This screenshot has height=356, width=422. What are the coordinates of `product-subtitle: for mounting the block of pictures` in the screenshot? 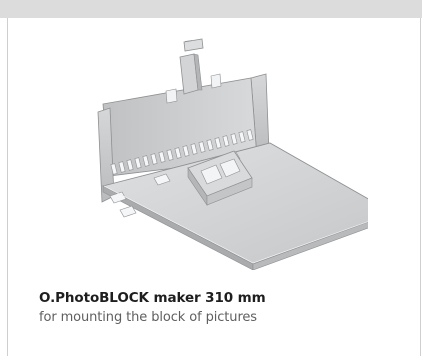 It's located at (148, 317).